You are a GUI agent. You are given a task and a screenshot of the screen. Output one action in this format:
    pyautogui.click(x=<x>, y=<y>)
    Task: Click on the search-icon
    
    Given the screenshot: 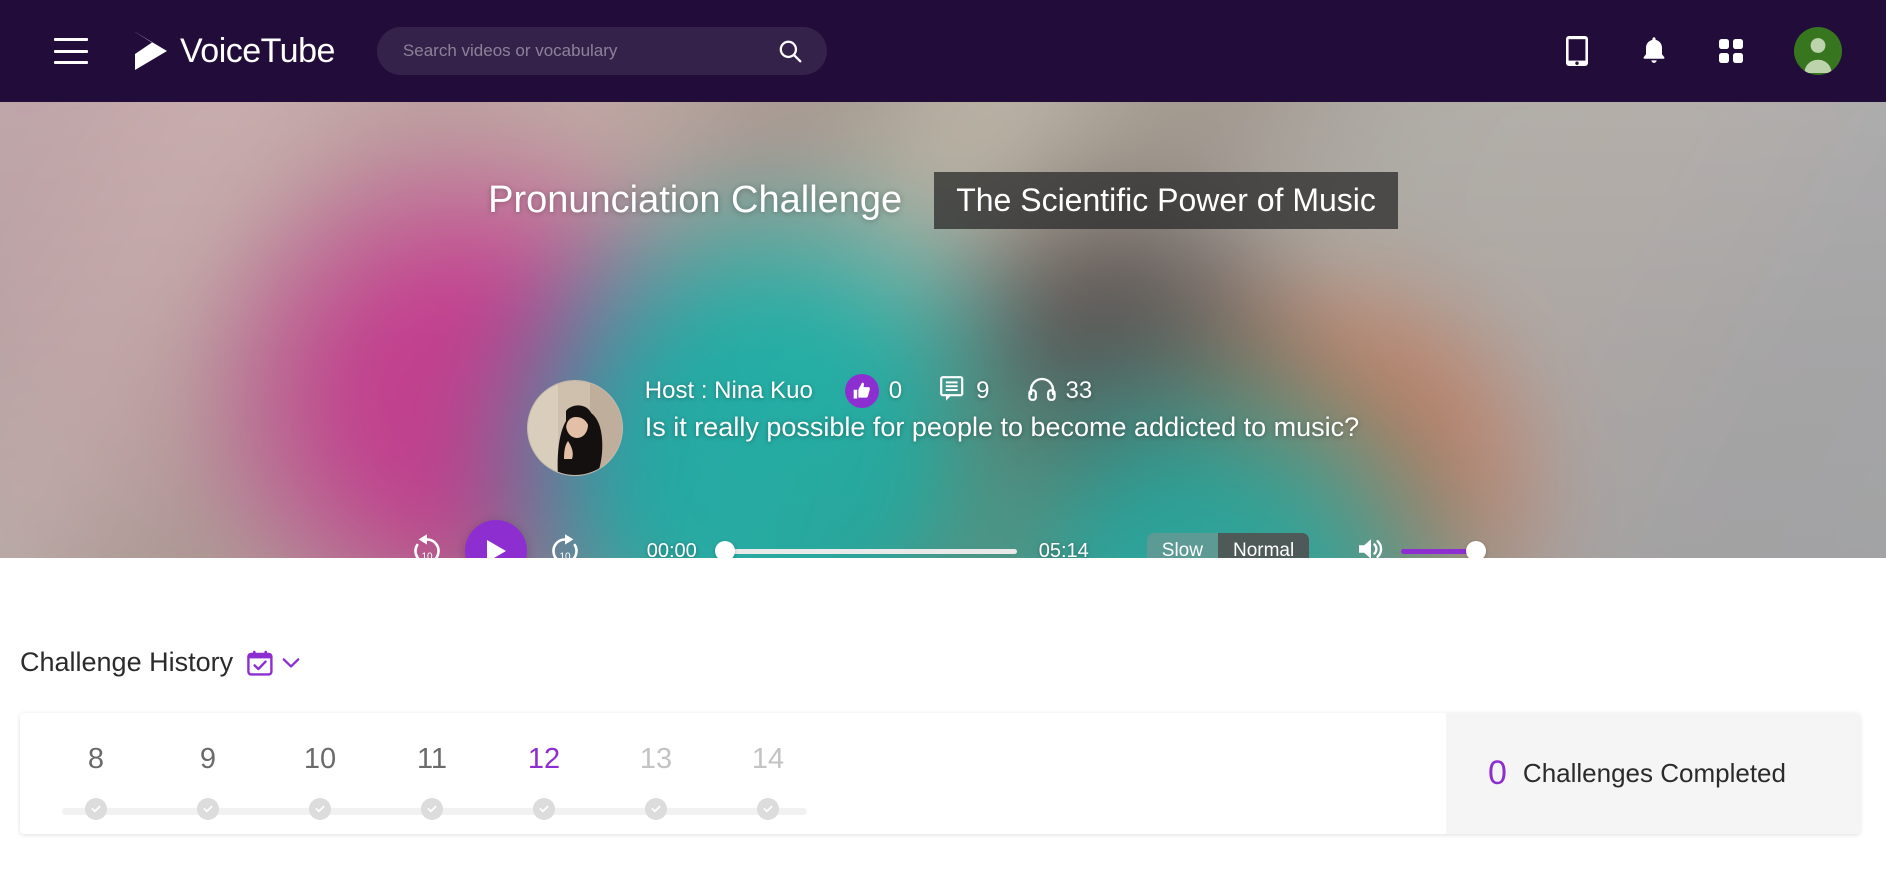 What is the action you would take?
    pyautogui.click(x=790, y=51)
    